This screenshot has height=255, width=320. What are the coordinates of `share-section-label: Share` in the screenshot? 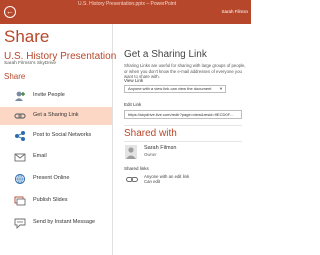 It's located at (15, 76).